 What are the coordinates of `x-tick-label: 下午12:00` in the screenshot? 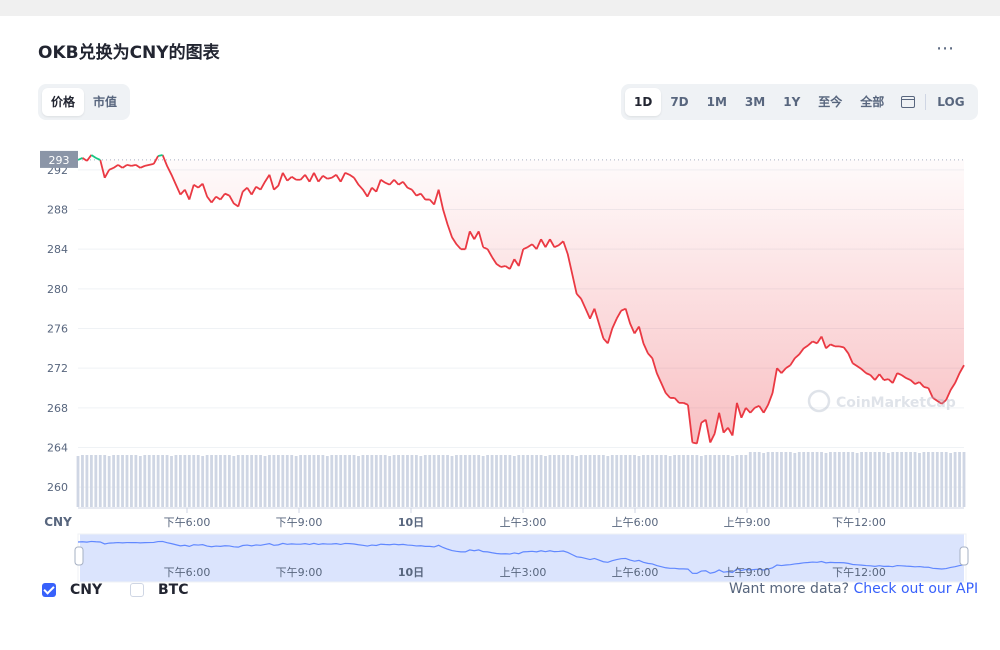 It's located at (859, 522).